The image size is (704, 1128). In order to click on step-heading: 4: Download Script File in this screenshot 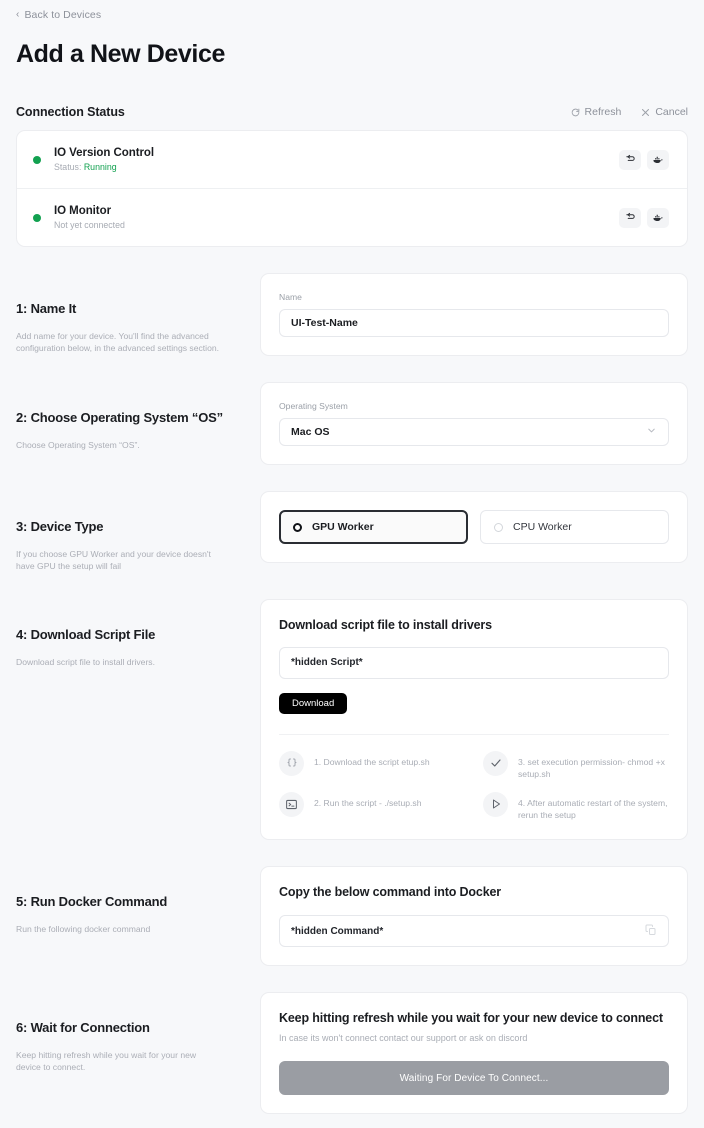, I will do `click(86, 634)`.